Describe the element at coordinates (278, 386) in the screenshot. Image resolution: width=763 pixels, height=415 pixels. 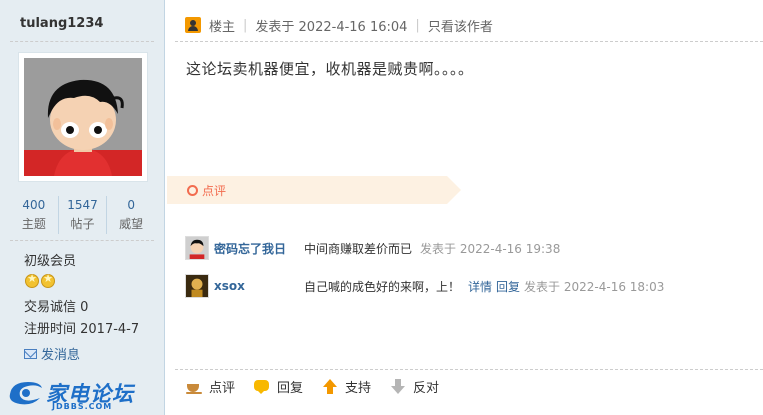
I see `reply-button: 回复` at that location.